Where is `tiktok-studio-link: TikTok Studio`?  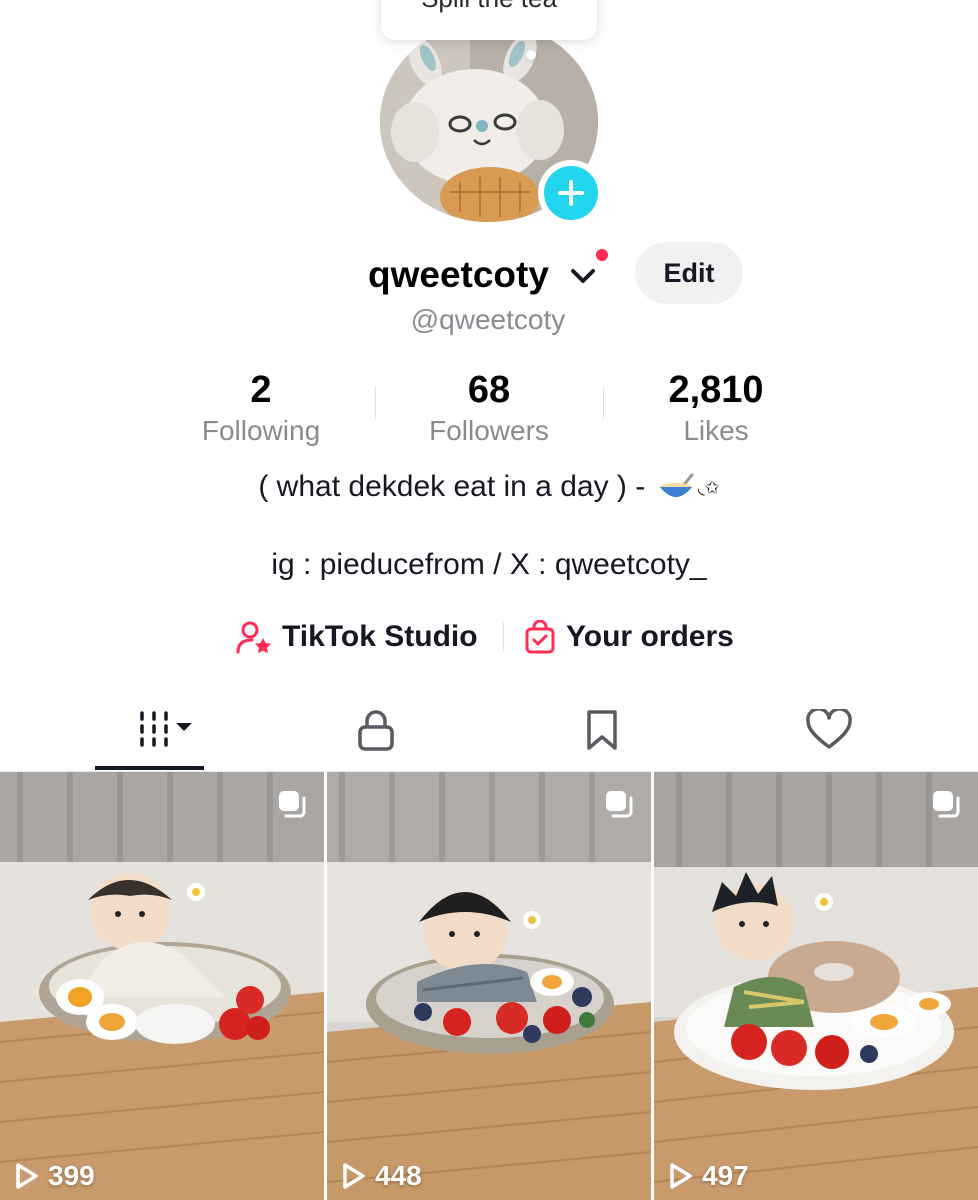 tiktok-studio-link: TikTok Studio is located at coordinates (357, 637).